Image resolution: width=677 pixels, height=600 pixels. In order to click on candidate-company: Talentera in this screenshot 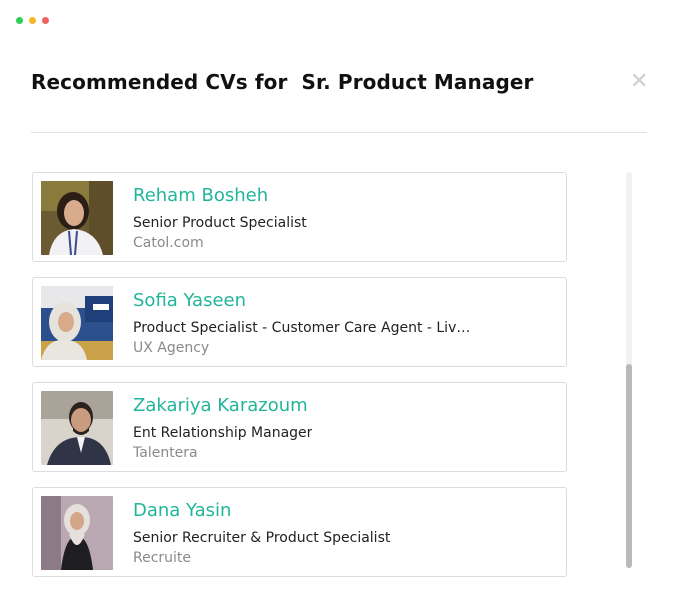, I will do `click(165, 453)`.